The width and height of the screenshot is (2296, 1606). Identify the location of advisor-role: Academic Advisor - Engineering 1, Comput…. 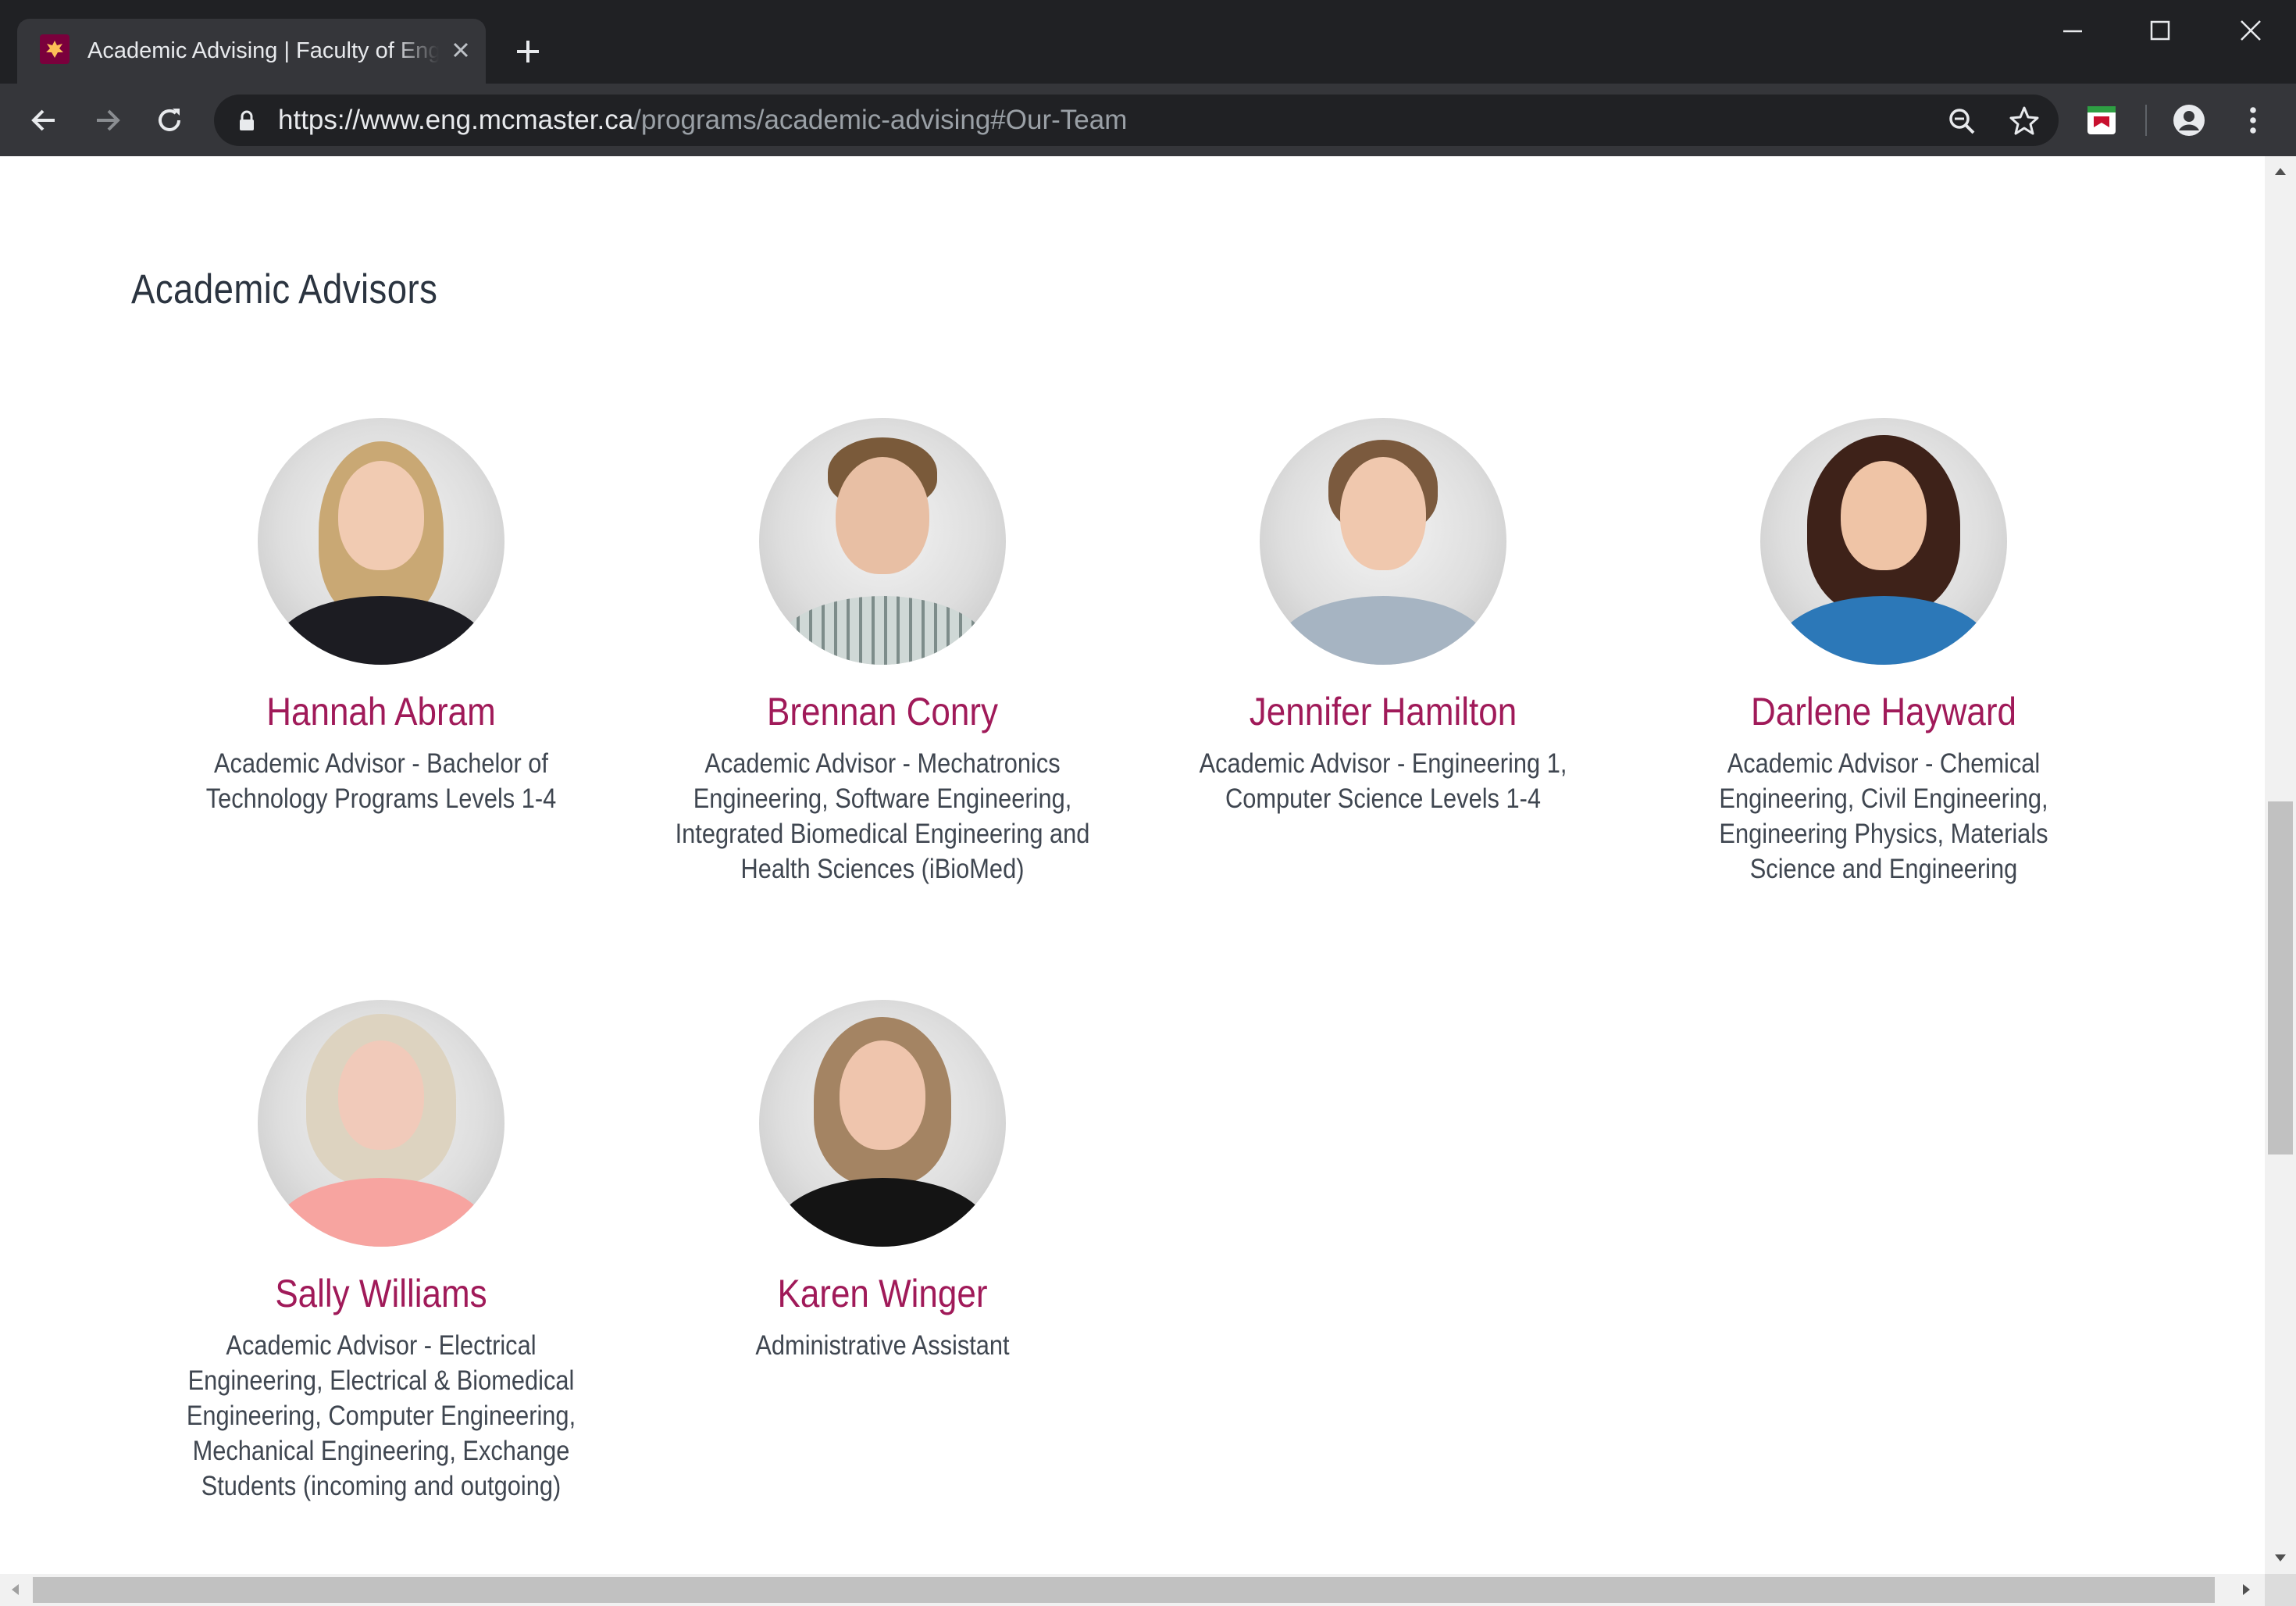
(1383, 781).